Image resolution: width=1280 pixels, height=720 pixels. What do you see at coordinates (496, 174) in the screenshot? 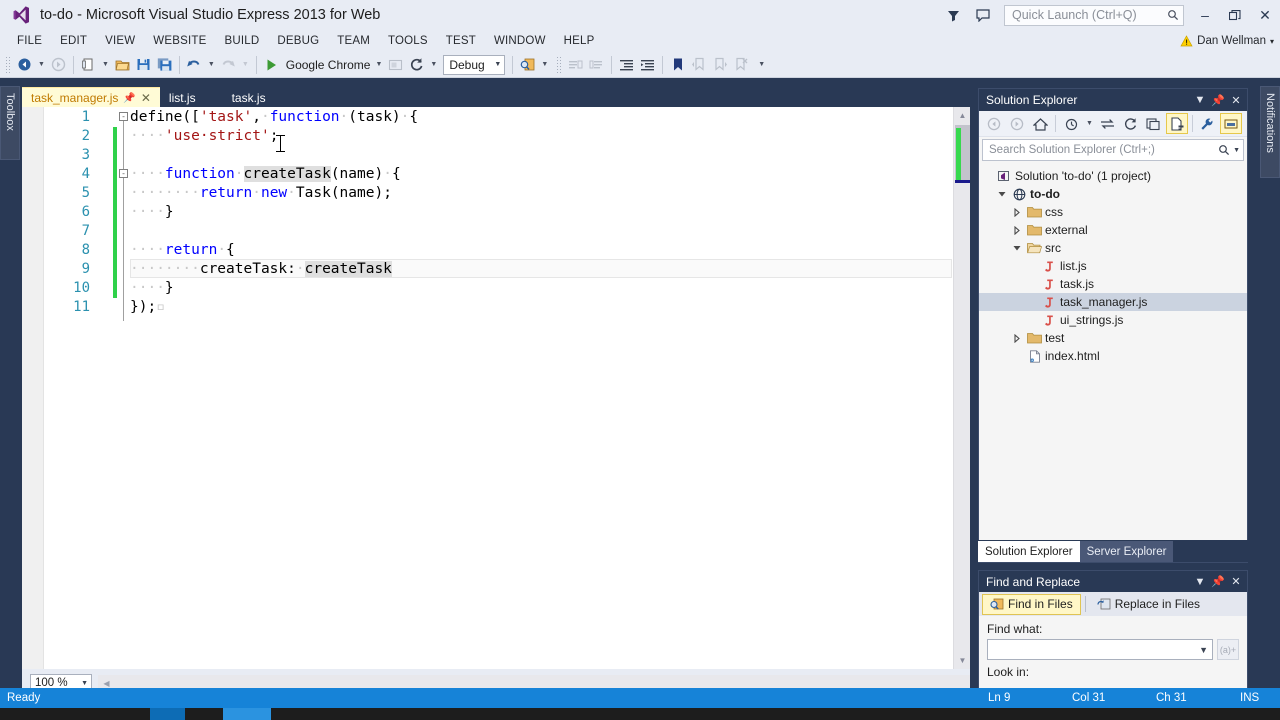
I see `code-line: 4- ····function·createTask(name)·{` at bounding box center [496, 174].